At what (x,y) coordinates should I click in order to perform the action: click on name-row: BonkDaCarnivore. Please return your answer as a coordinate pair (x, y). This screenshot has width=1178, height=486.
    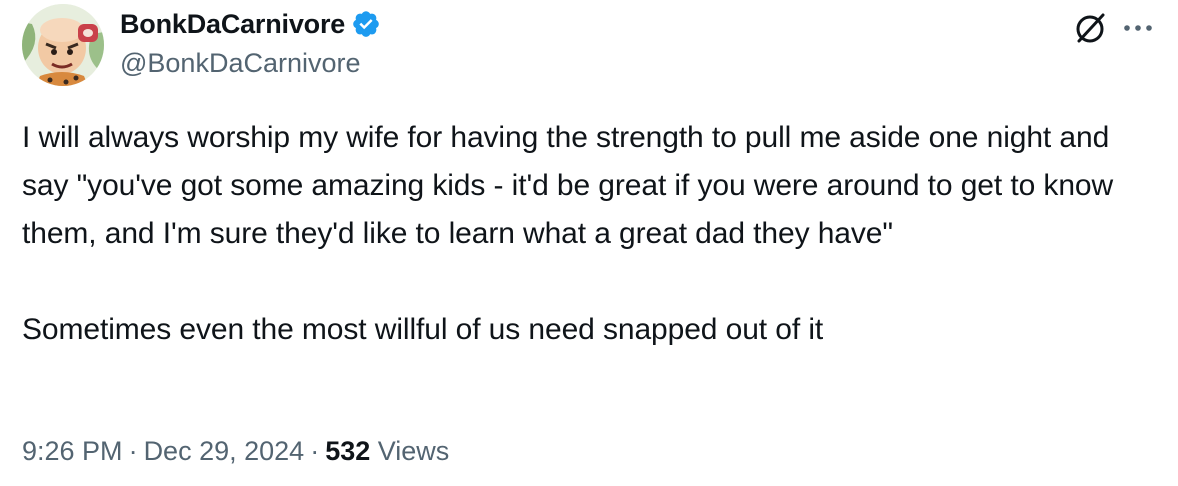
    Looking at the image, I should click on (250, 24).